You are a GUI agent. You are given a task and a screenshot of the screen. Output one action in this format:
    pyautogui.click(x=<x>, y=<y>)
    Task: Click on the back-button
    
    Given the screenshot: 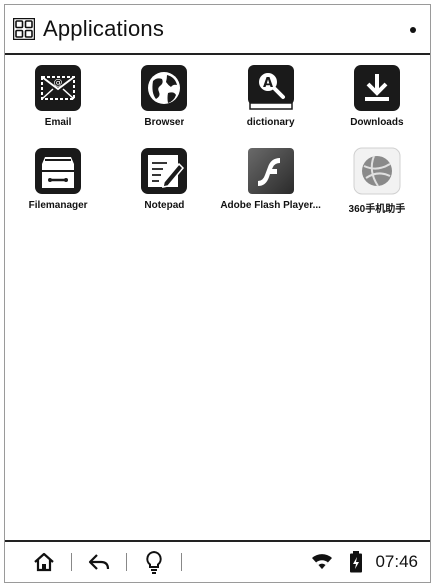 What is the action you would take?
    pyautogui.click(x=99, y=562)
    